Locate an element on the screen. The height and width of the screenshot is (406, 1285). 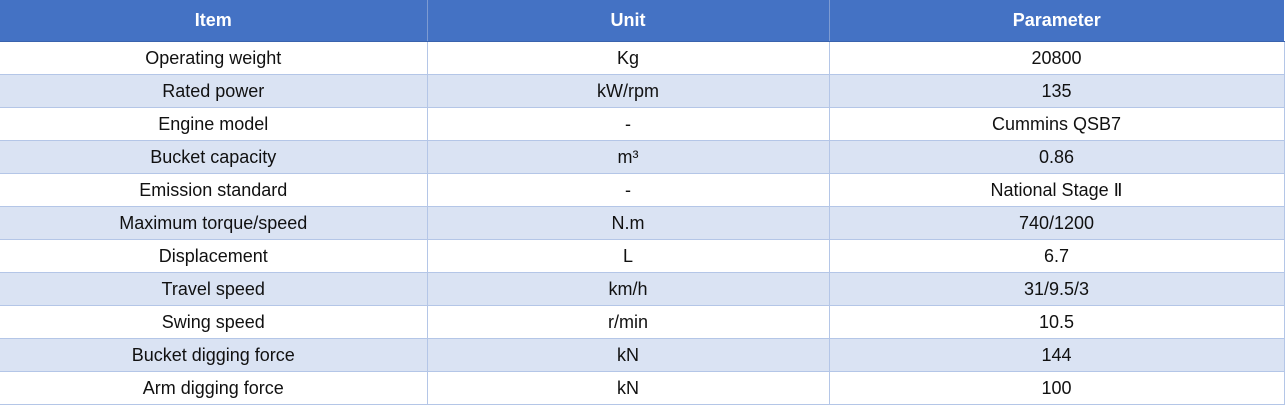
cell-parameter: 135 is located at coordinates (1057, 91).